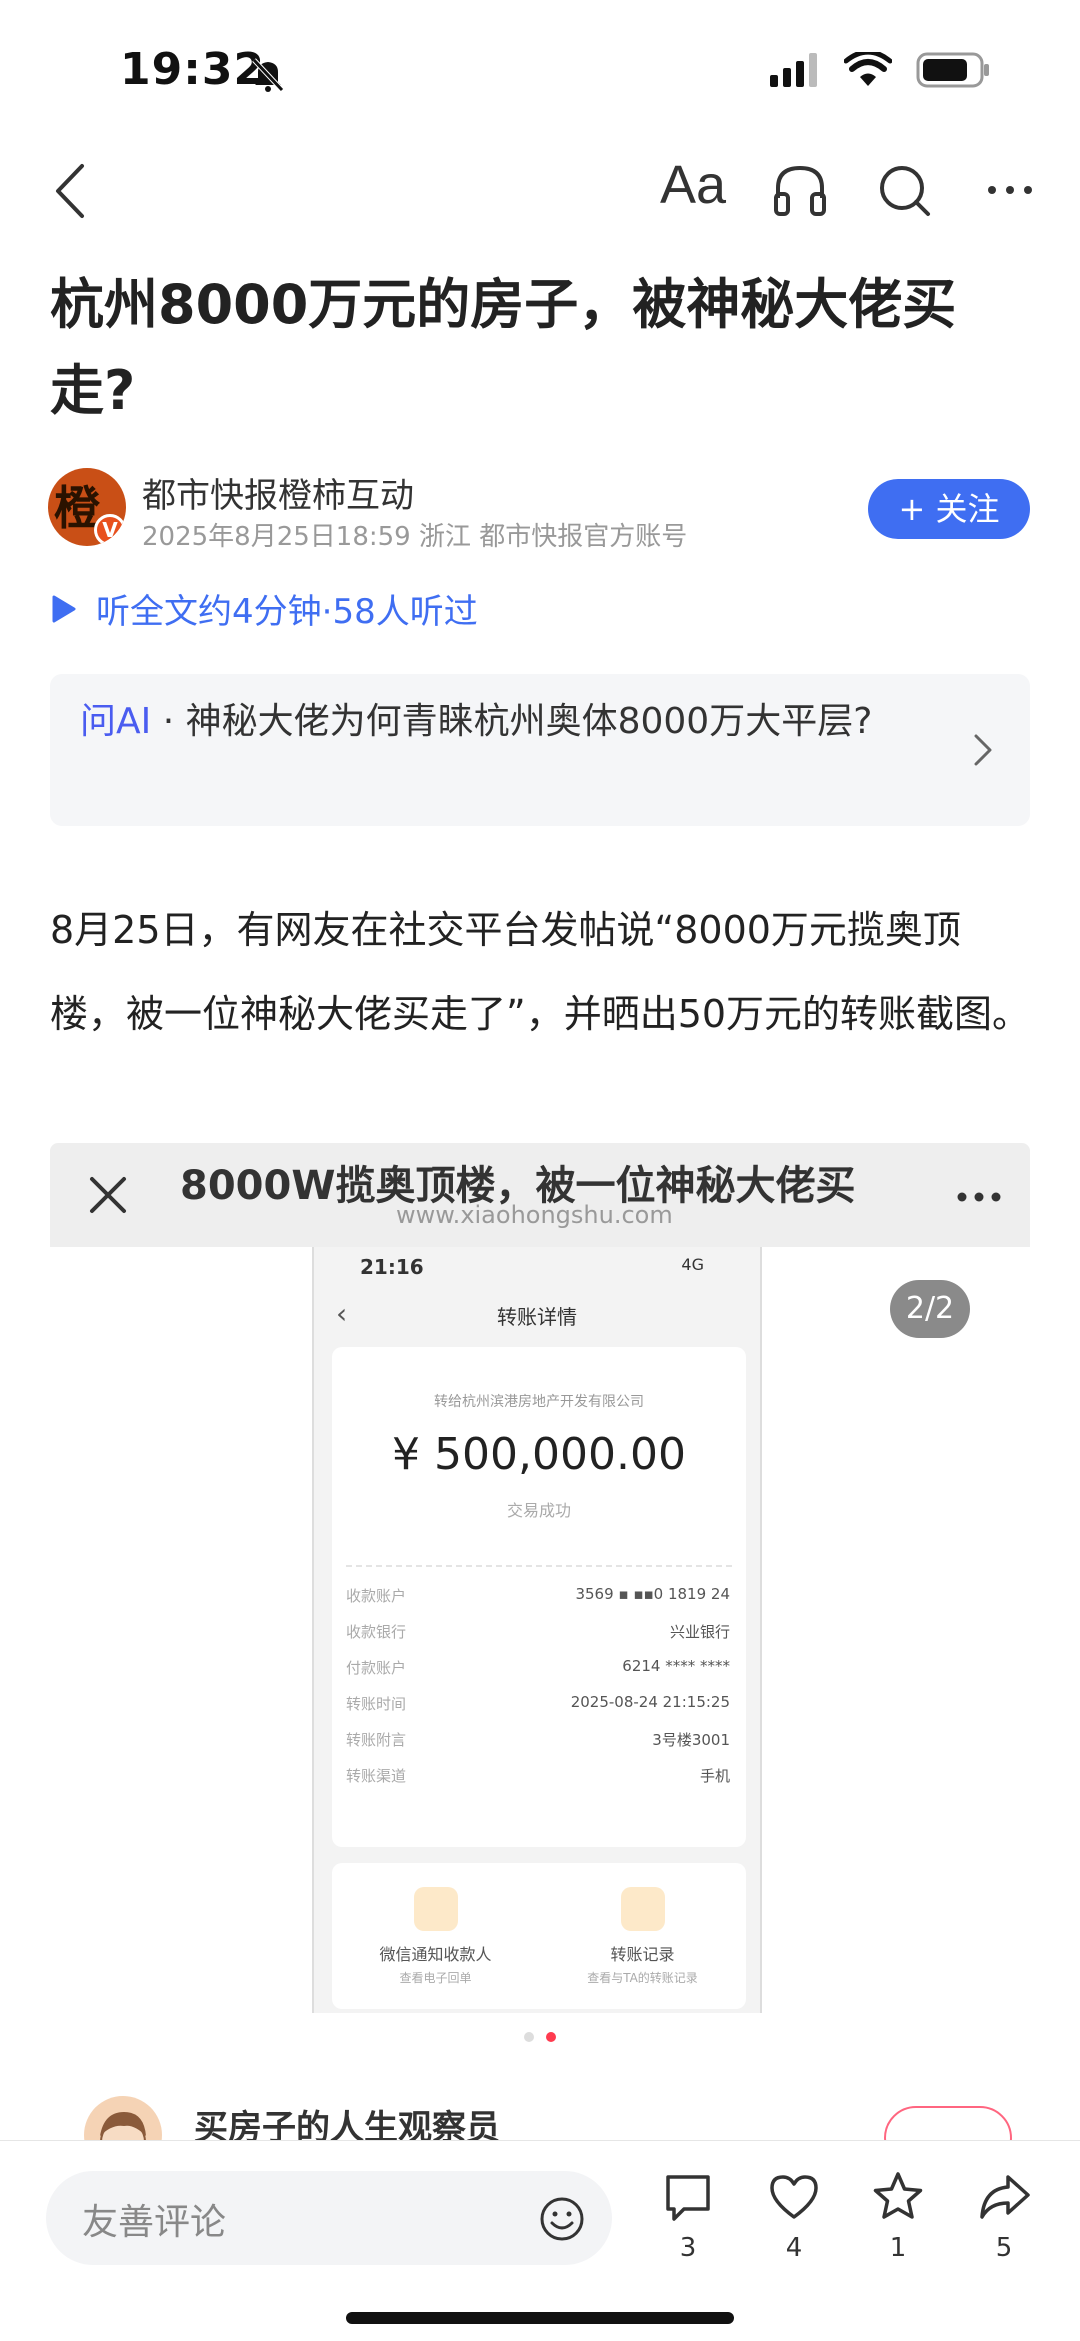 This screenshot has height=2341, width=1080. I want to click on transfer-record-action: 转账记录 查看与TA的转账记录, so click(642, 1936).